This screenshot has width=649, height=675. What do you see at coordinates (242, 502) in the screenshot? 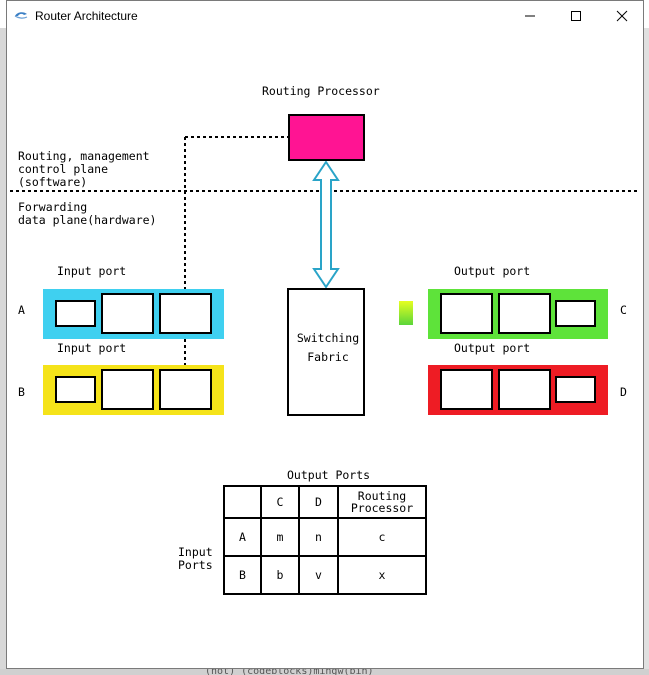
I see `table-corner-cell` at bounding box center [242, 502].